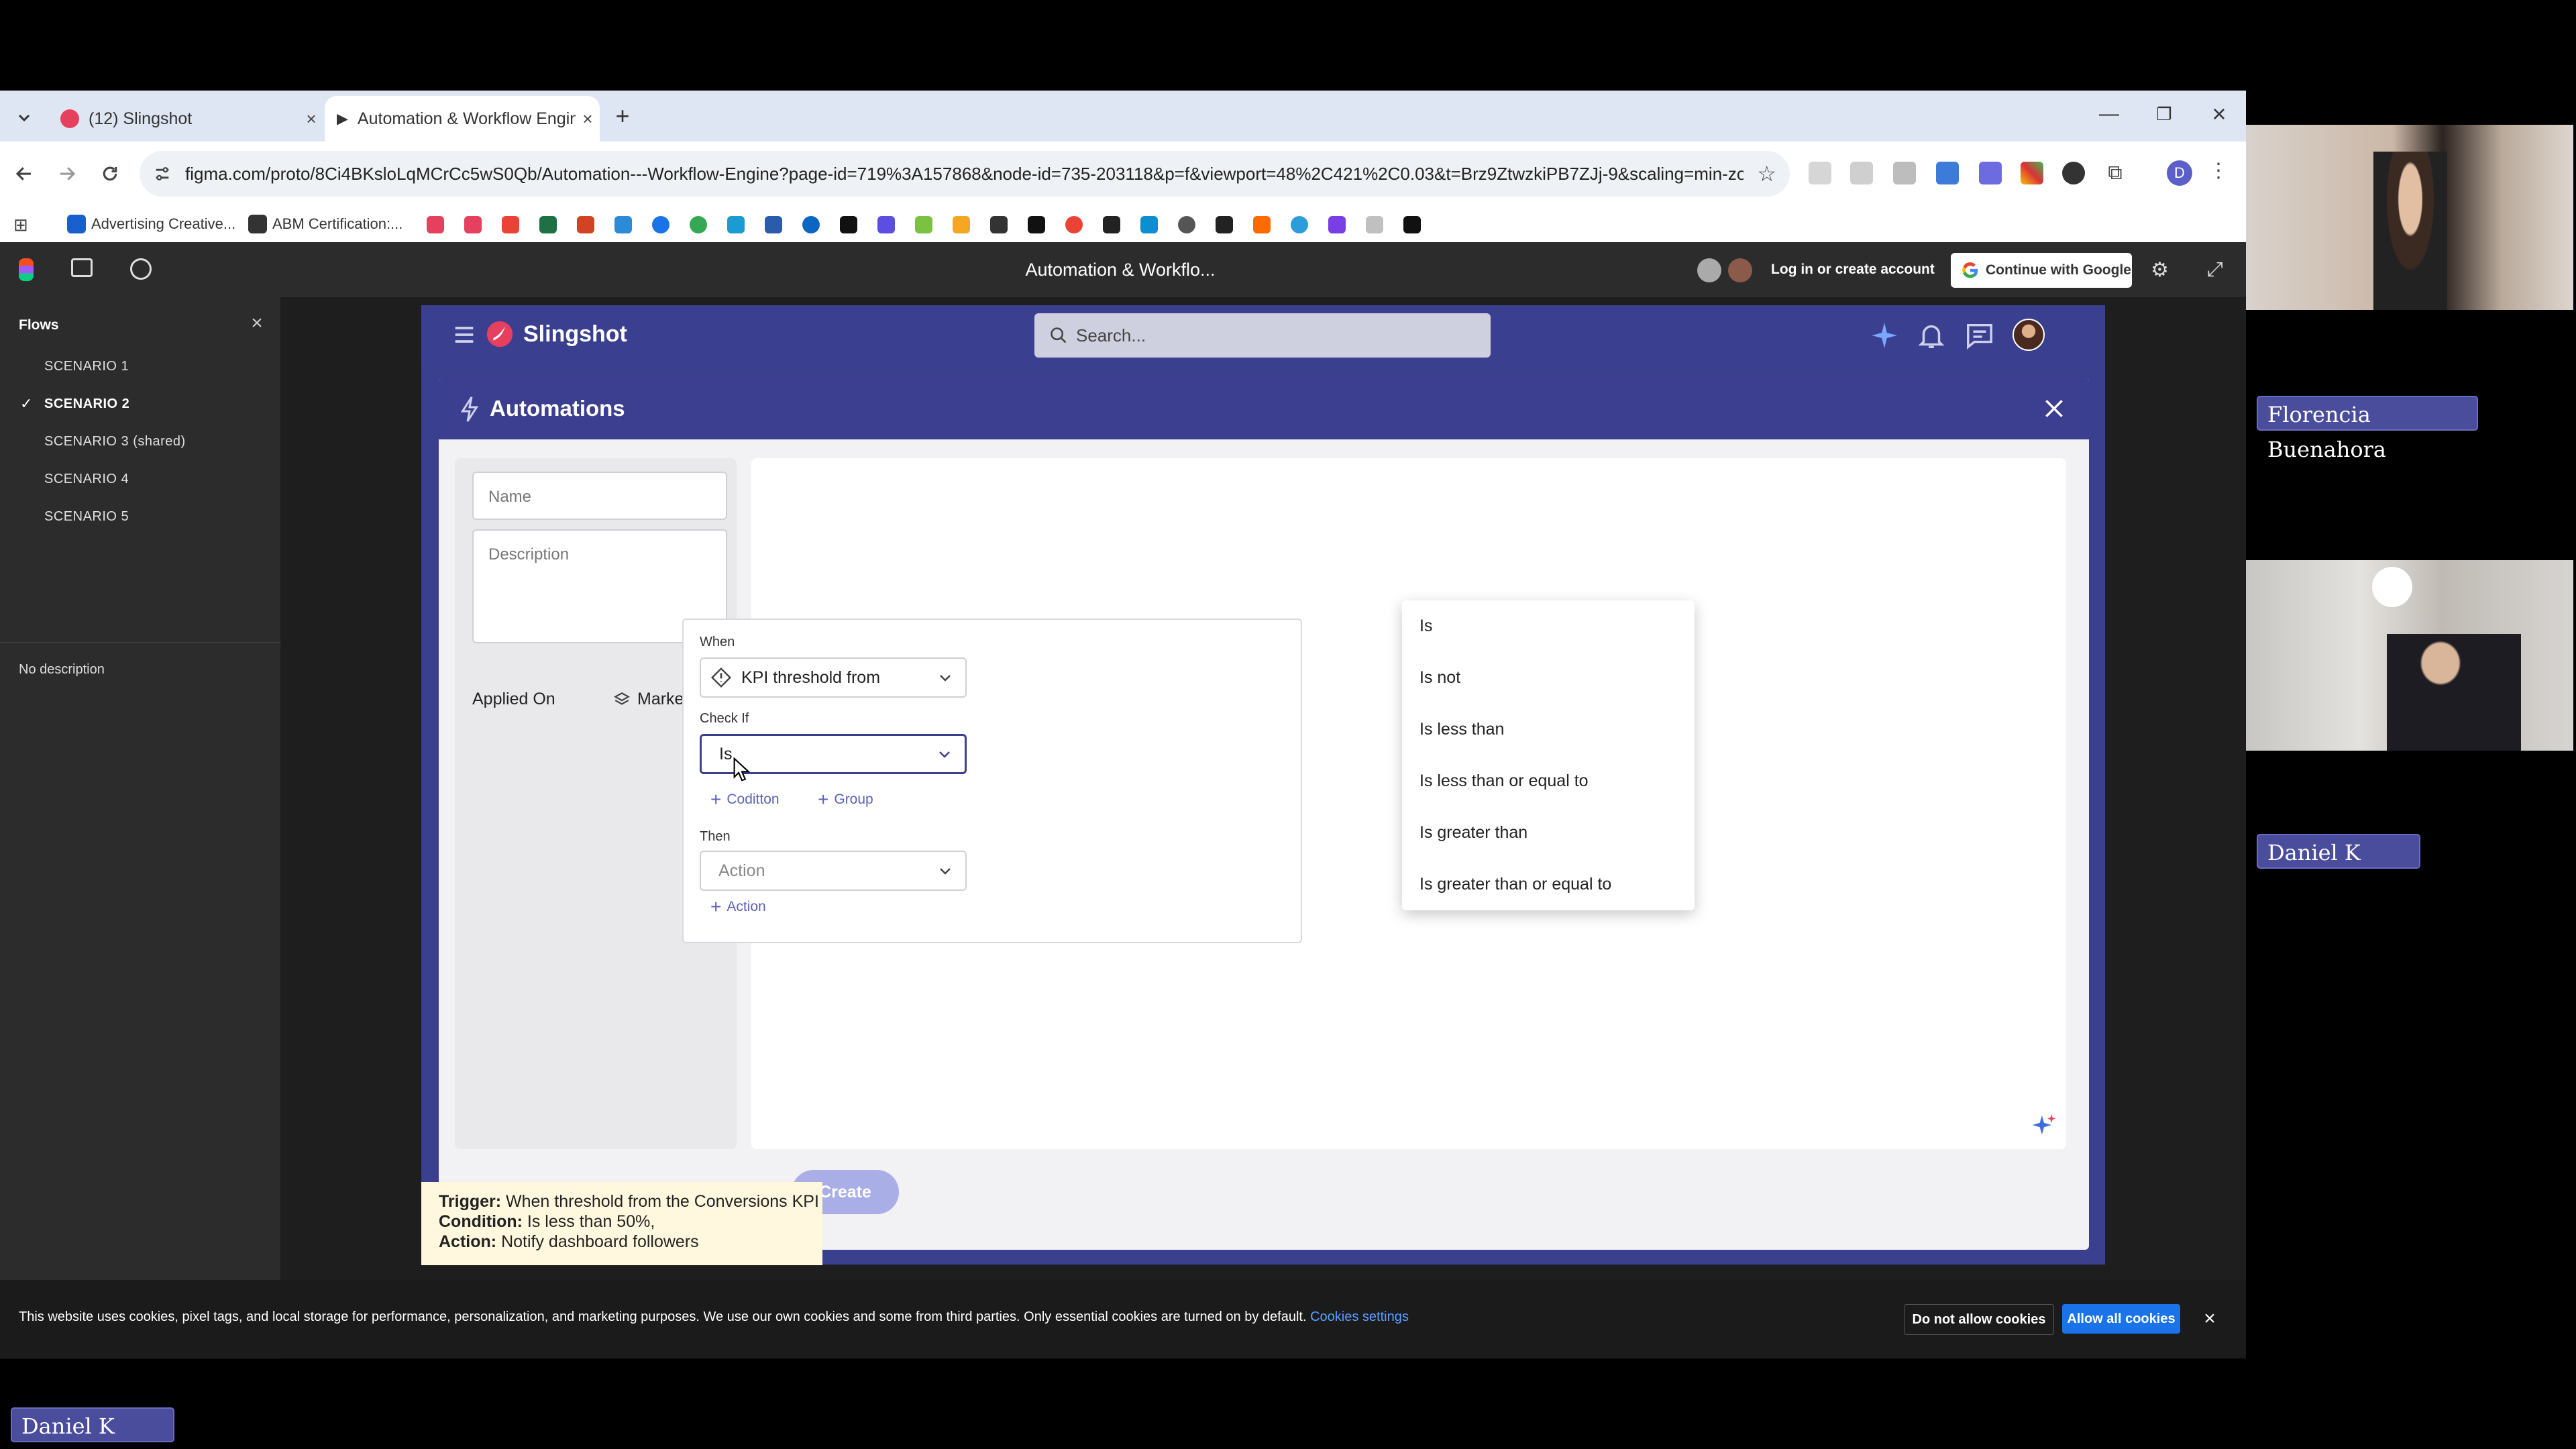  Describe the element at coordinates (26, 269) in the screenshot. I see `figma-logo-icon` at that location.